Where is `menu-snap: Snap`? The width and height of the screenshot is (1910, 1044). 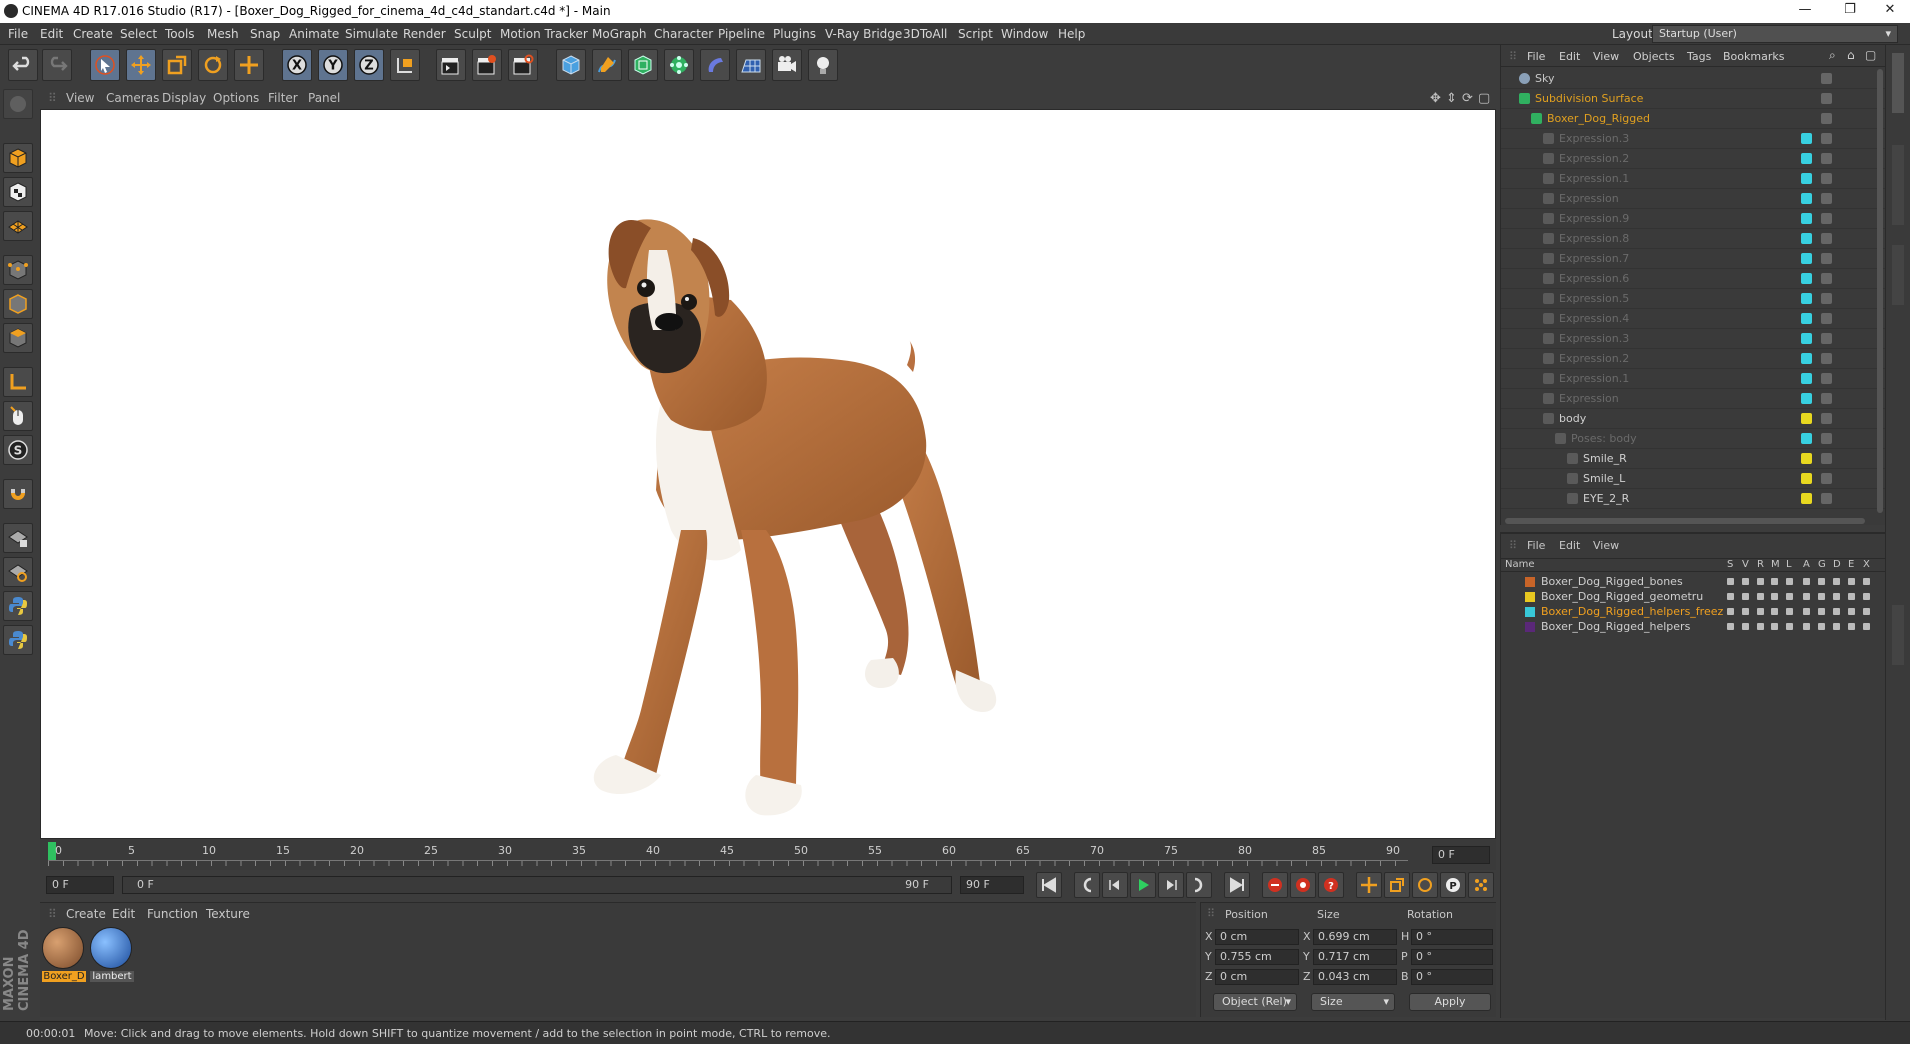 menu-snap: Snap is located at coordinates (265, 34).